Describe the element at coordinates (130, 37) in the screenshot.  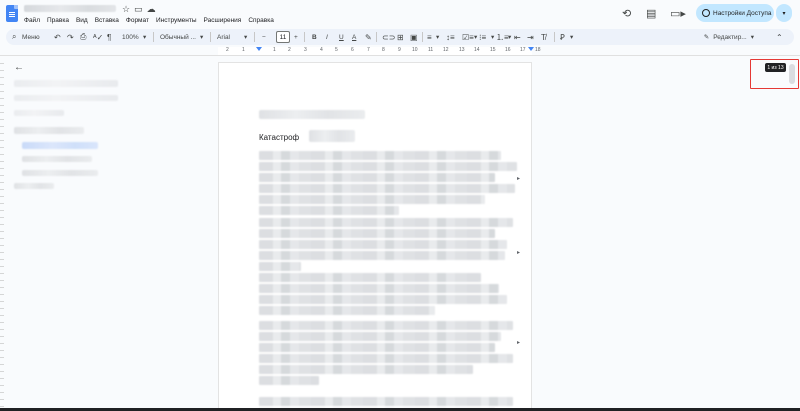
I see `zoom-select: 100%` at that location.